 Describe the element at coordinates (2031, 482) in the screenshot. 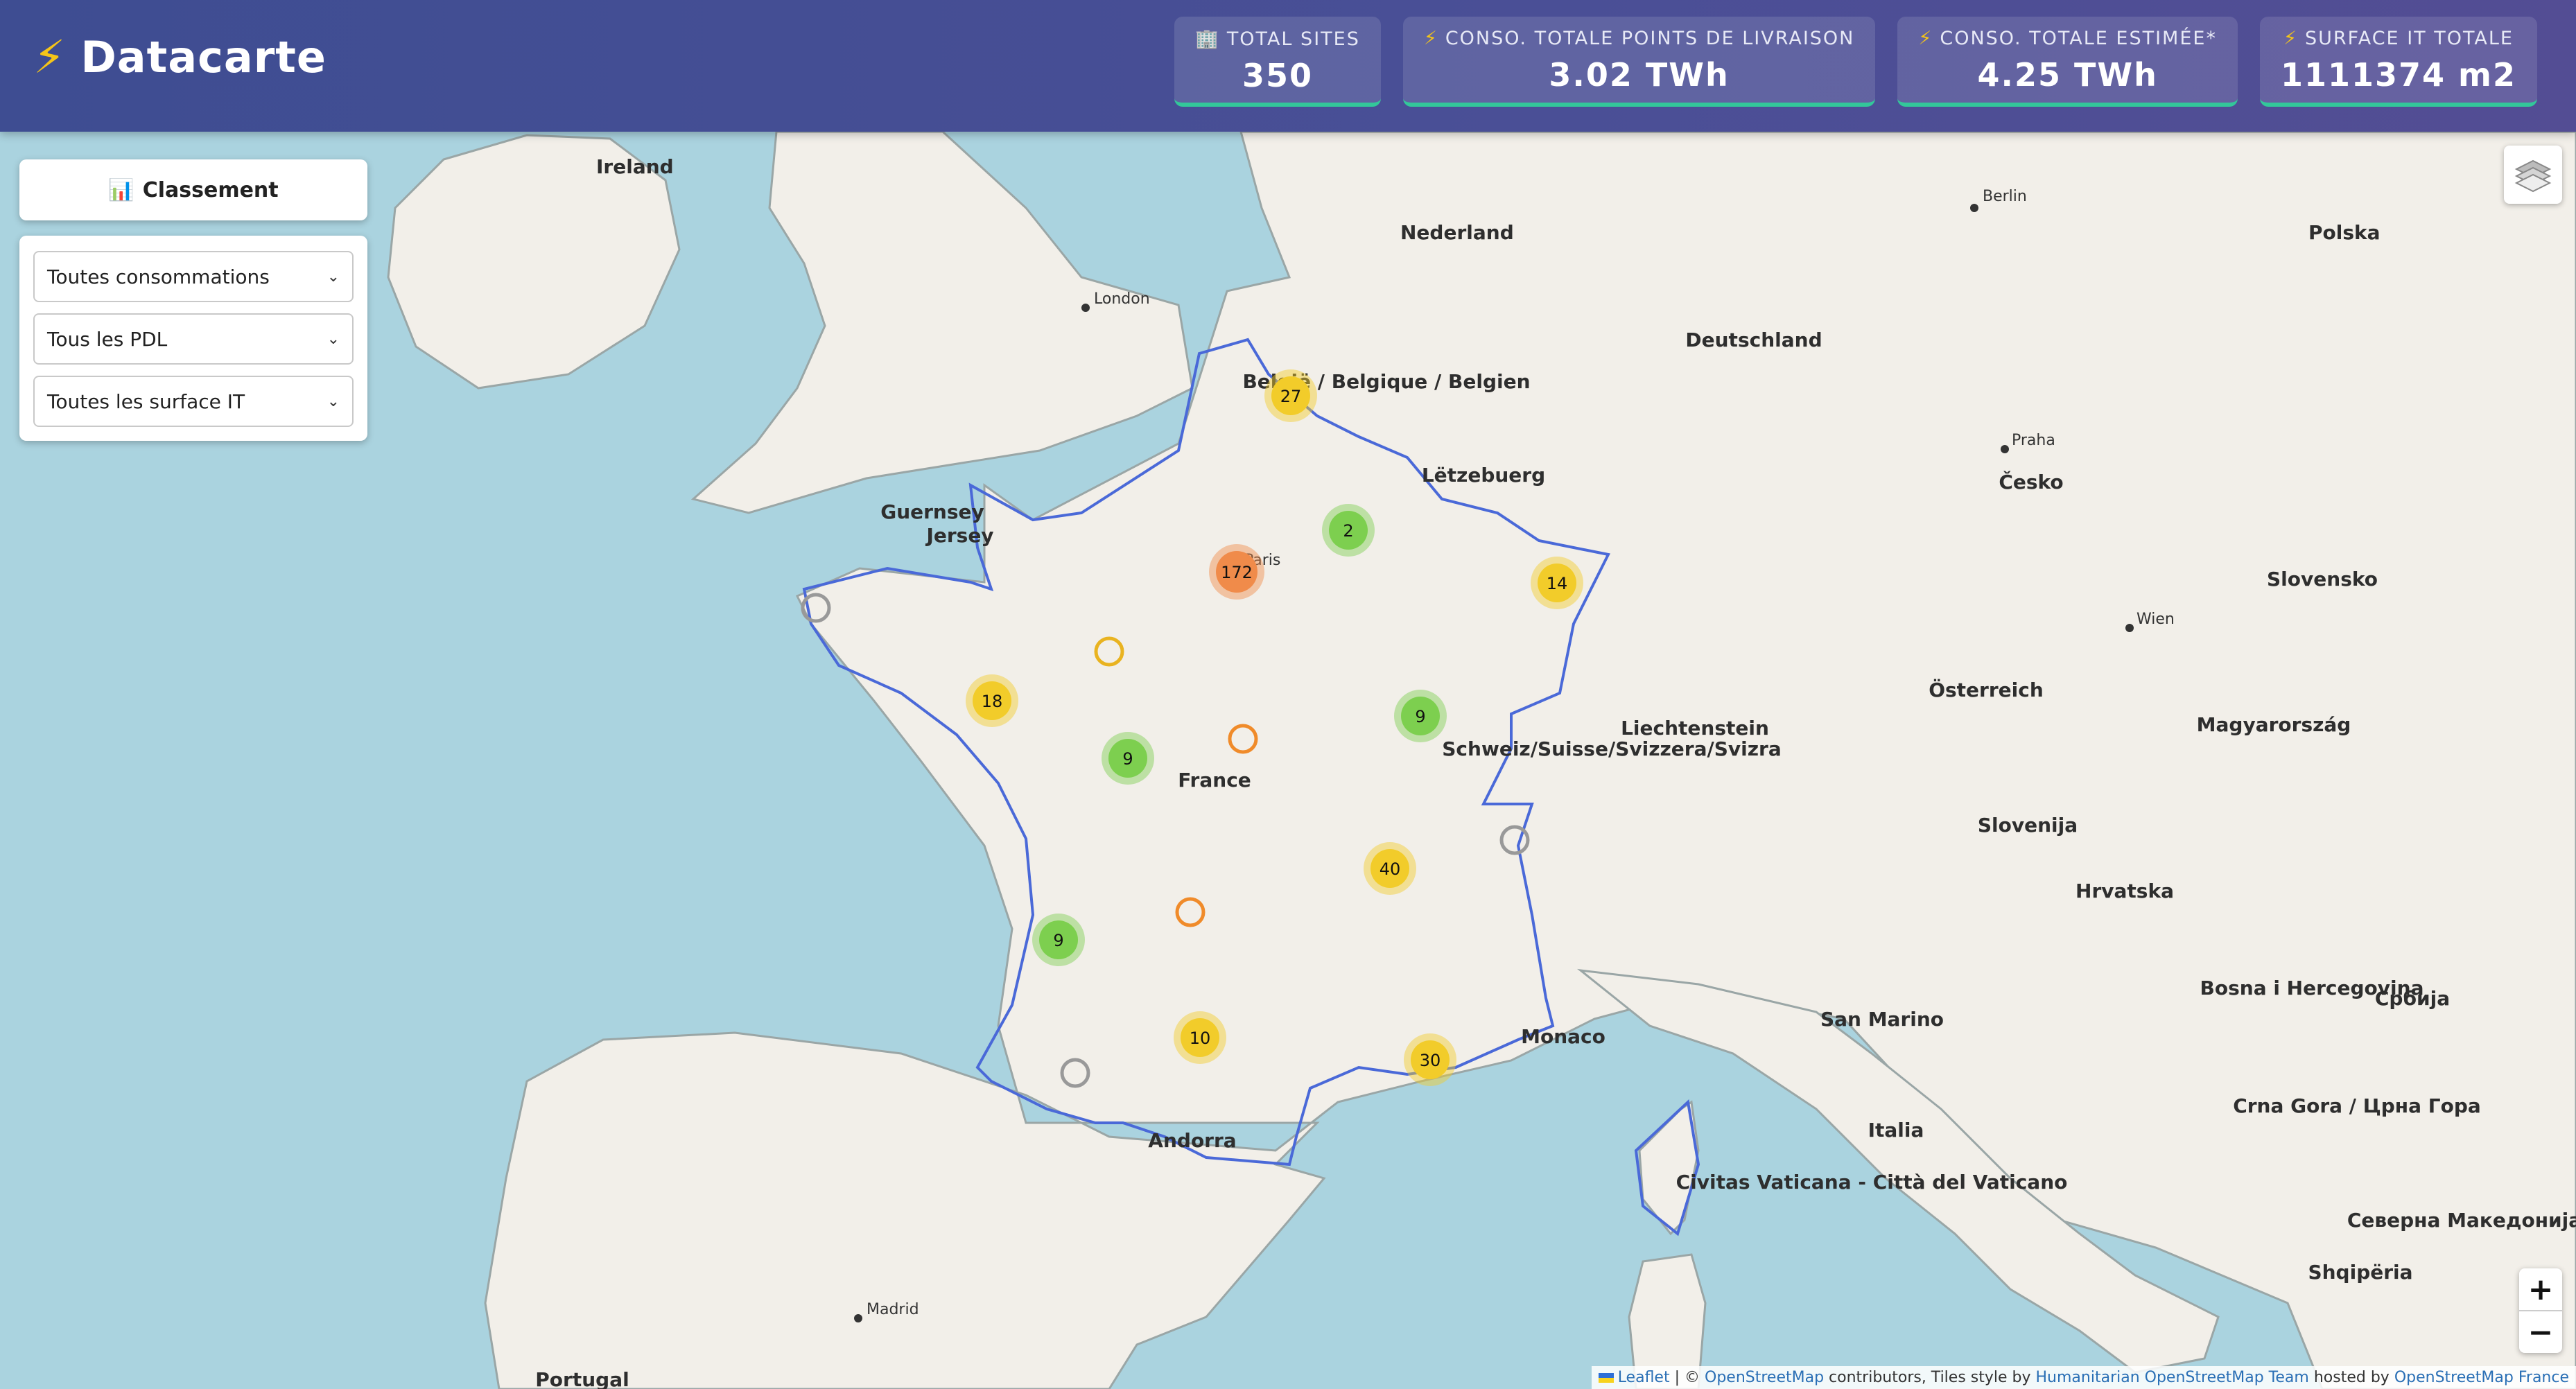

I see `label-cesko: Česko` at that location.